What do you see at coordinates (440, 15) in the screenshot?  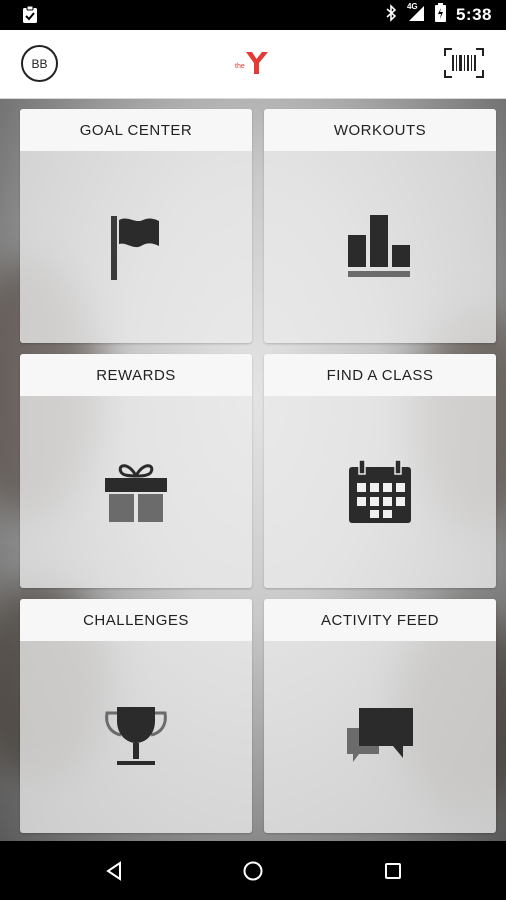 I see `battery-icon` at bounding box center [440, 15].